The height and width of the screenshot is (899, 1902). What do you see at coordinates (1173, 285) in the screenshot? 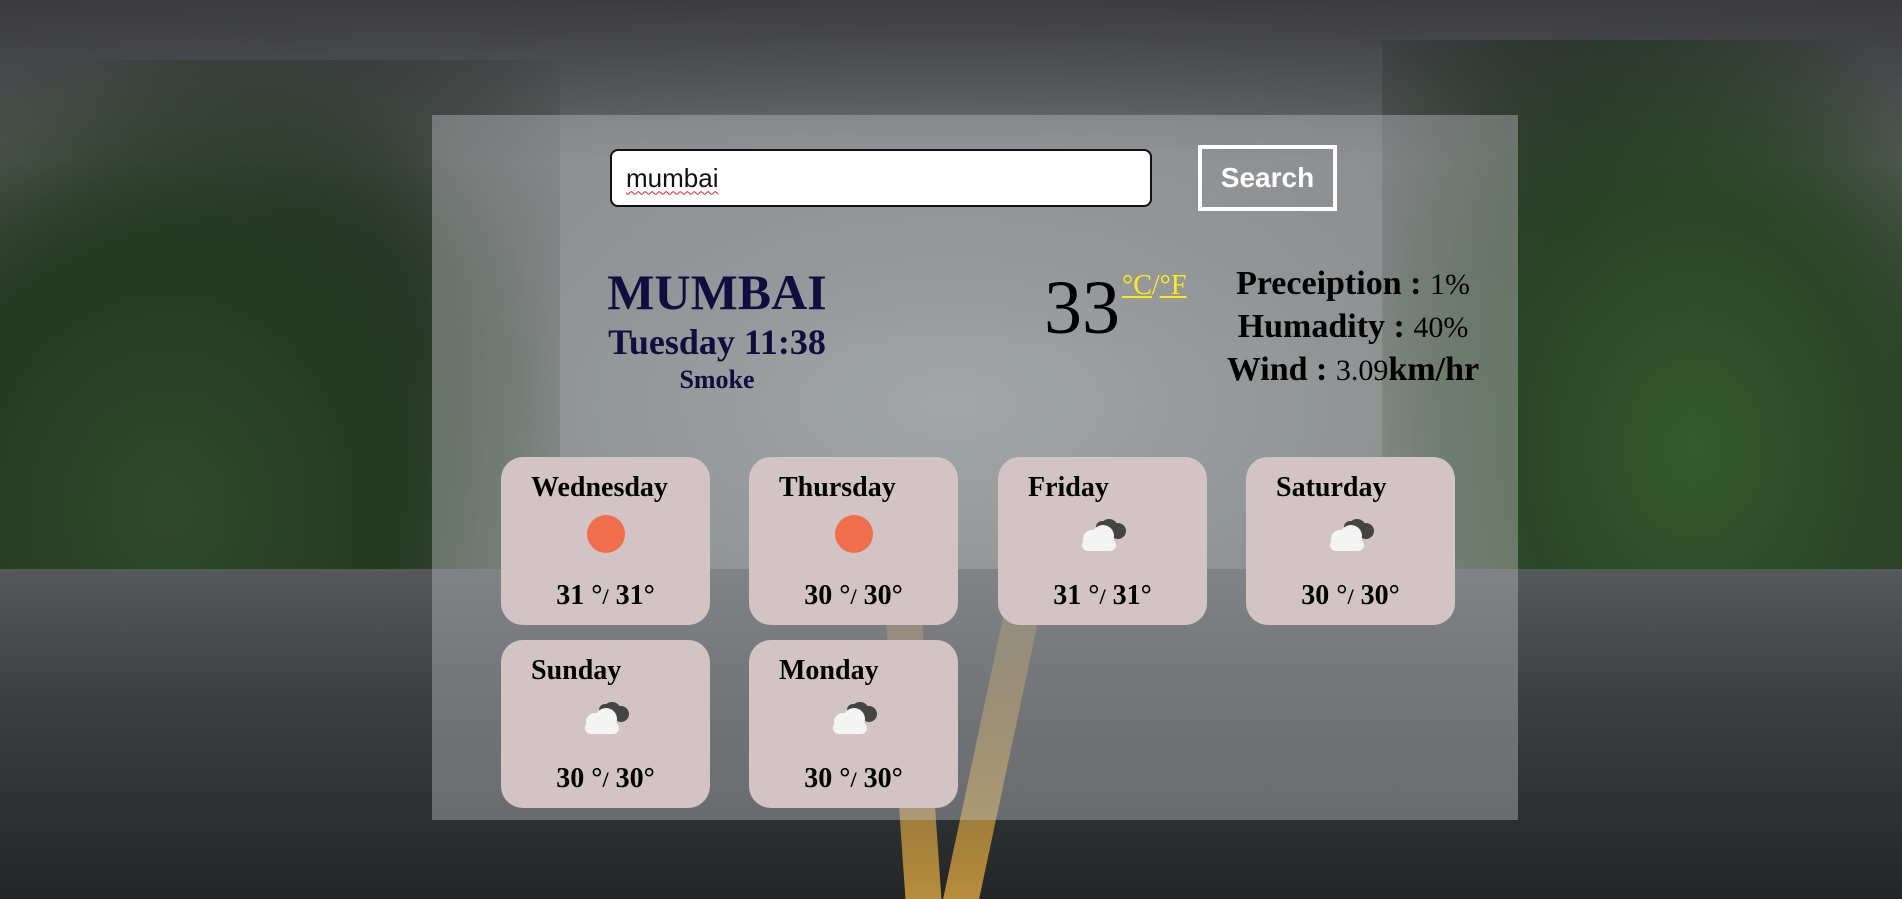
I see `fahrenheit-link: °F` at bounding box center [1173, 285].